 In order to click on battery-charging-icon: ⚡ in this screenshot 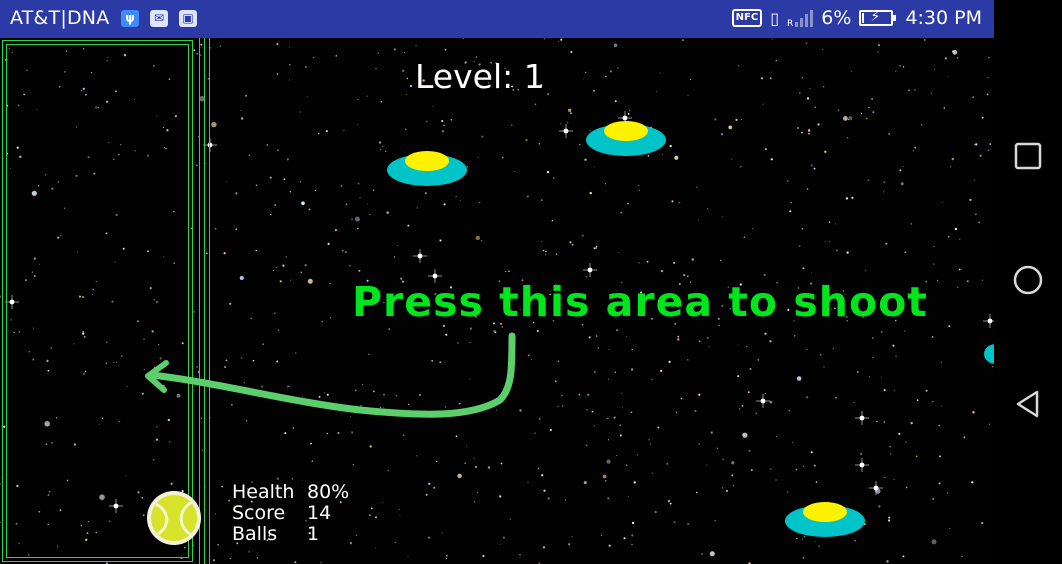, I will do `click(878, 17)`.